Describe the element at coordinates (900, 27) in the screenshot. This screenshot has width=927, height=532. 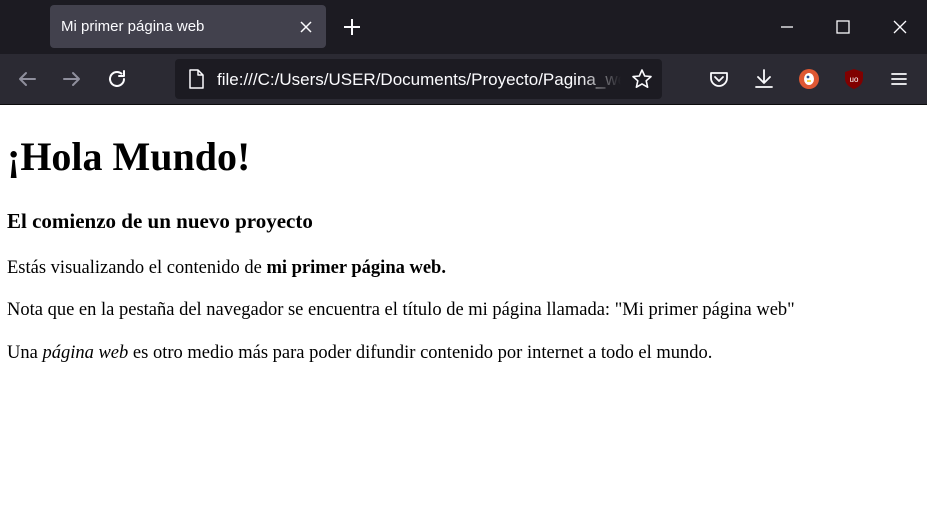
I see `window-close-icon` at that location.